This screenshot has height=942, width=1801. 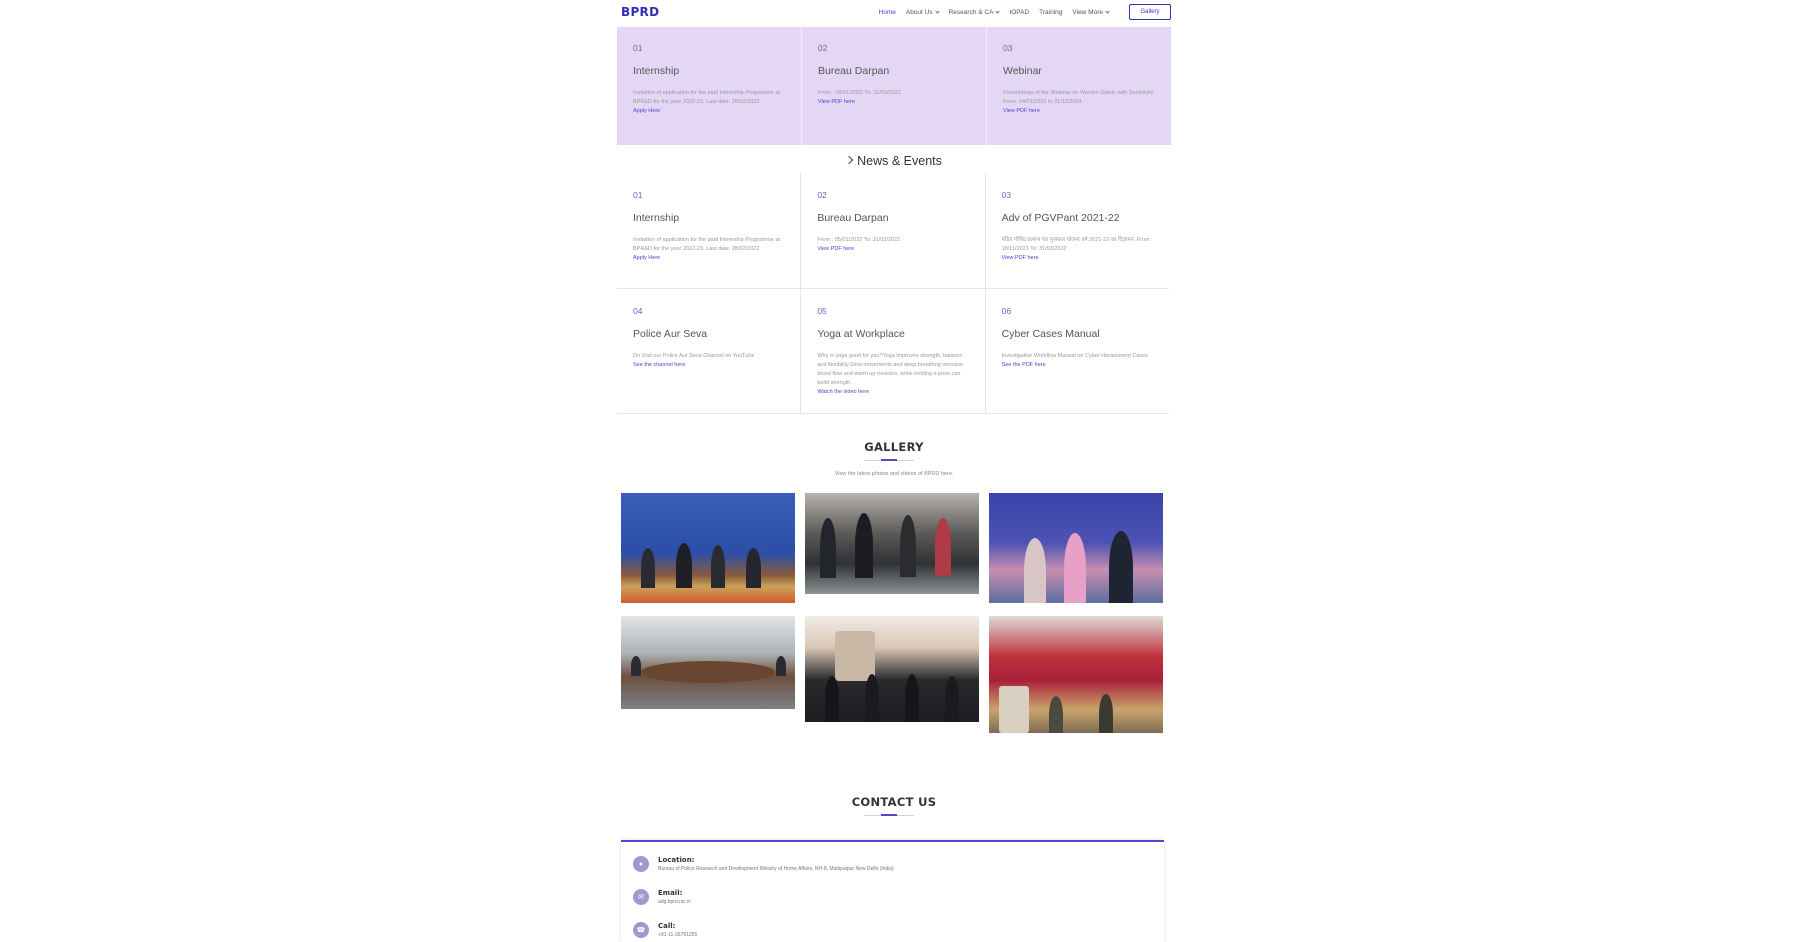 I want to click on phone-icon: ☎, so click(x=641, y=930).